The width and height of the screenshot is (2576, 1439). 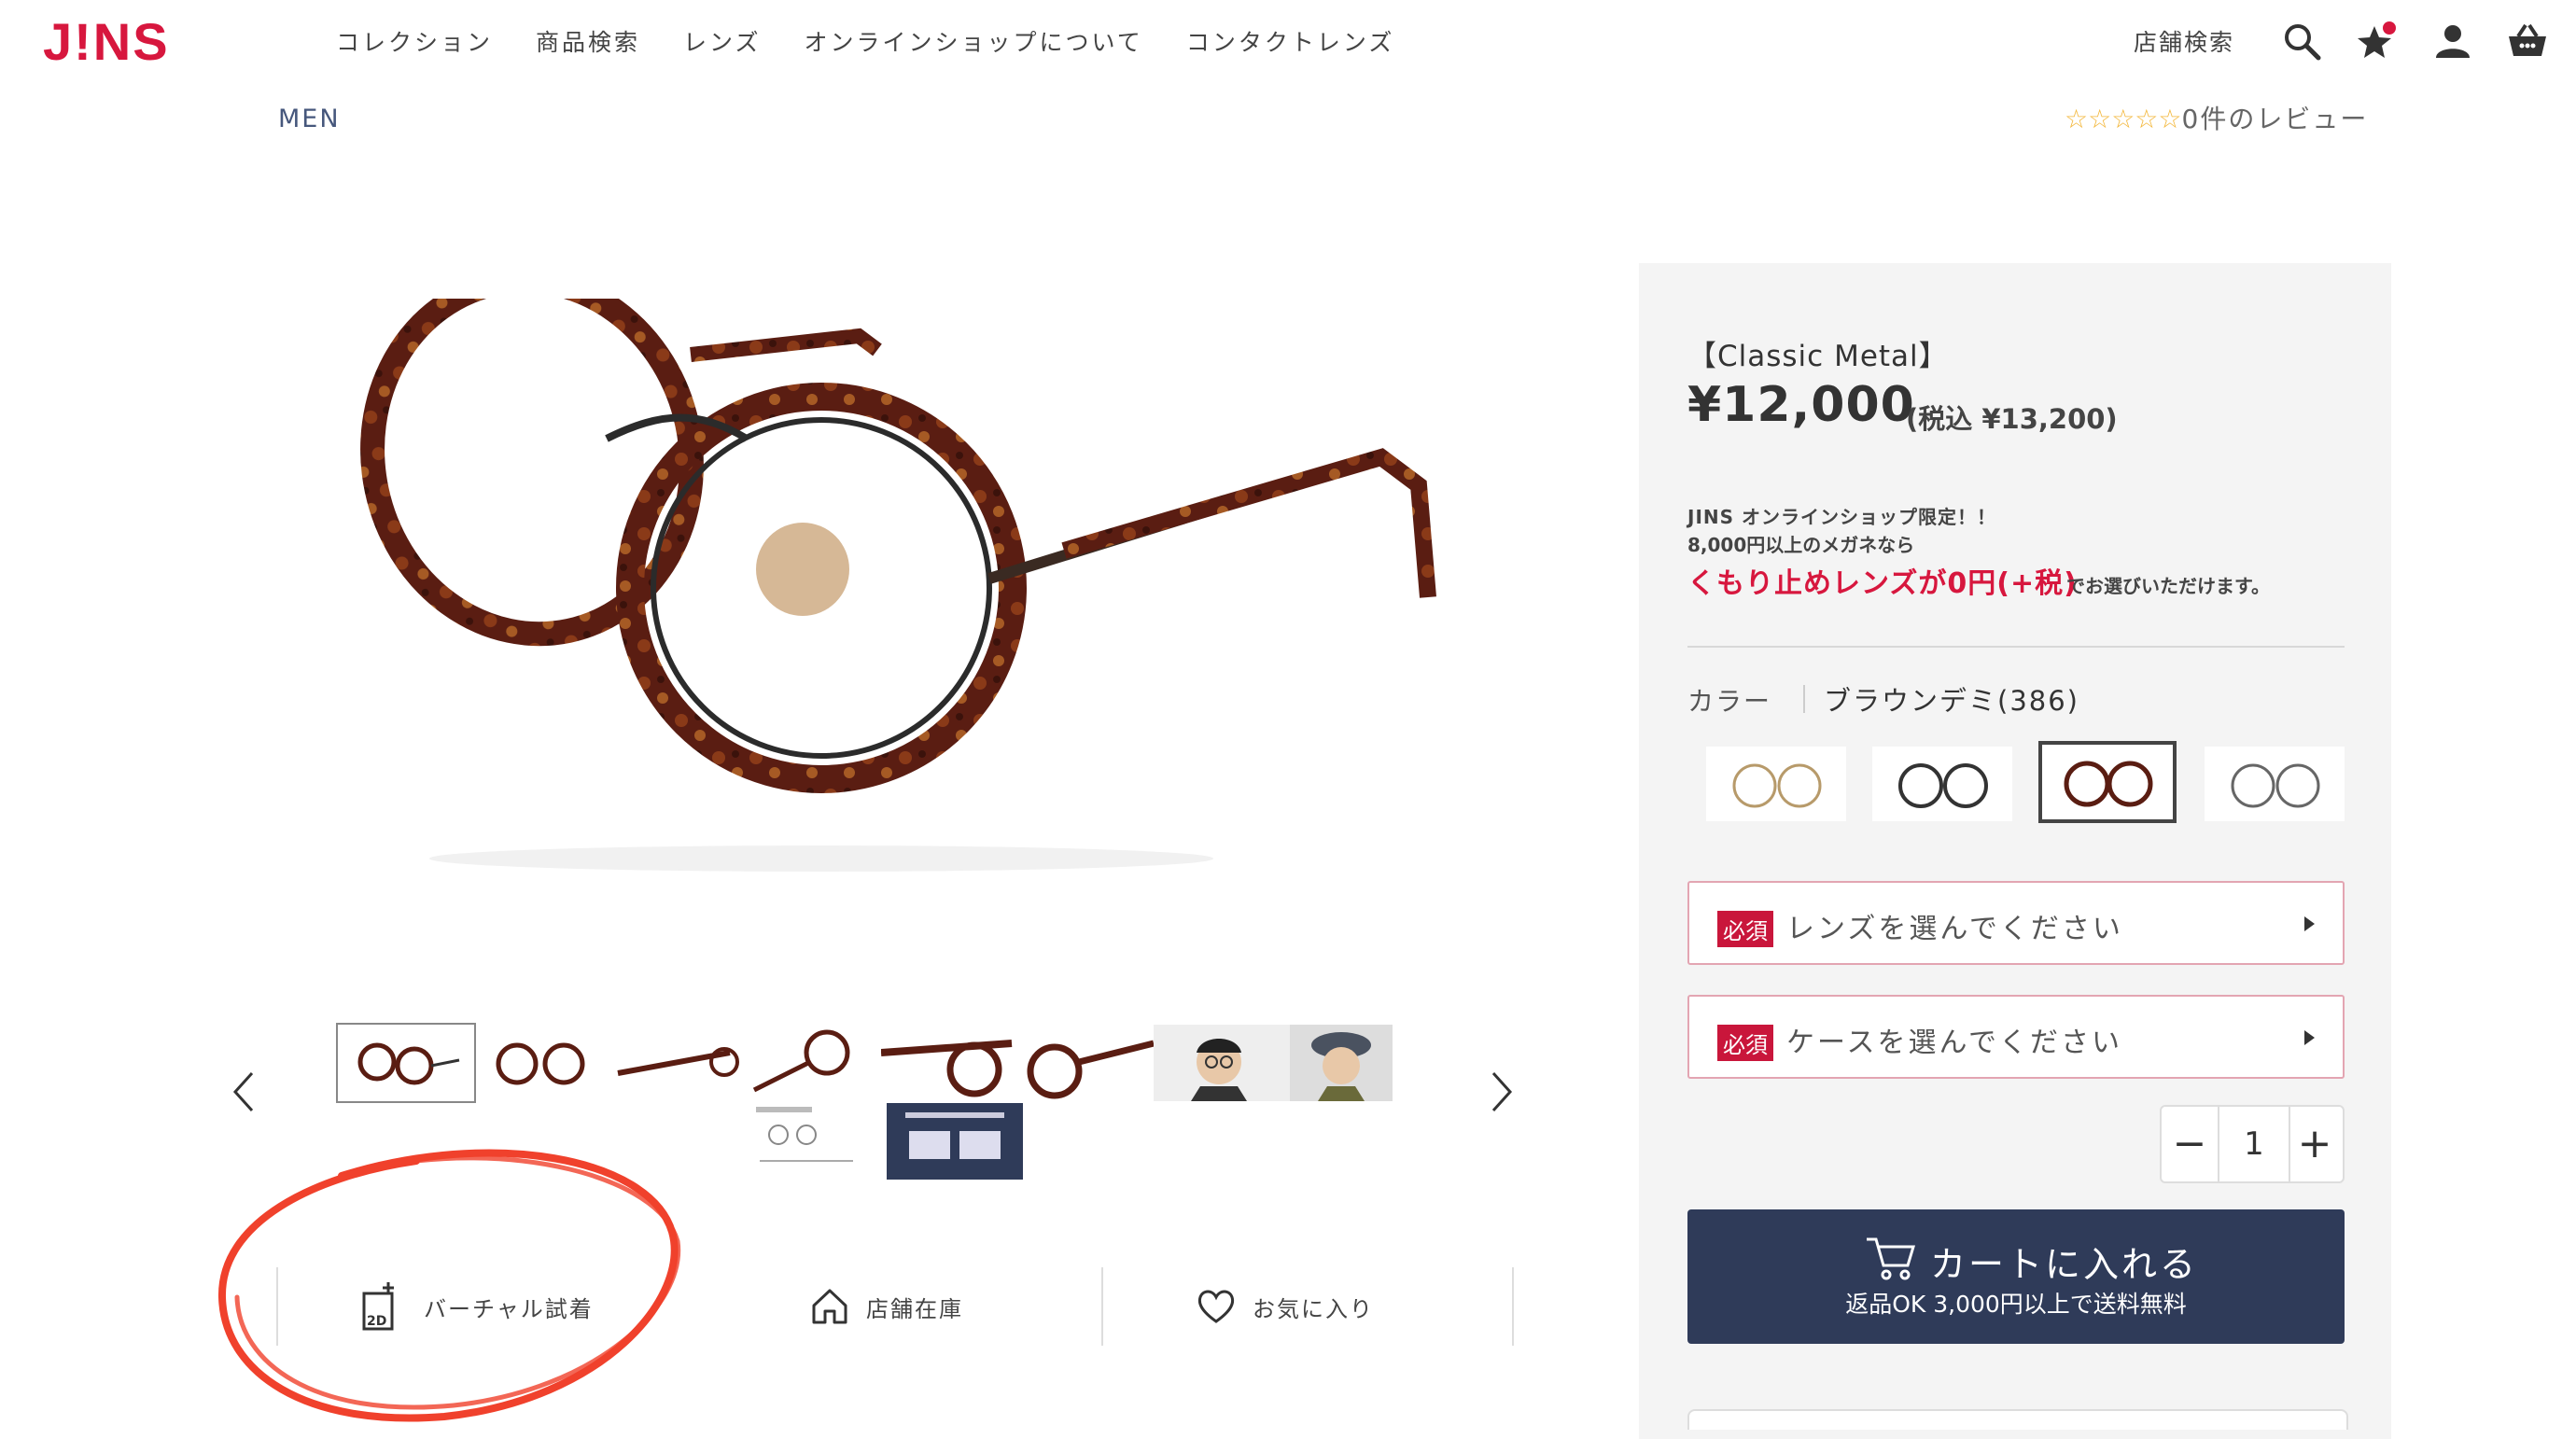 I want to click on account-icon, so click(x=2452, y=41).